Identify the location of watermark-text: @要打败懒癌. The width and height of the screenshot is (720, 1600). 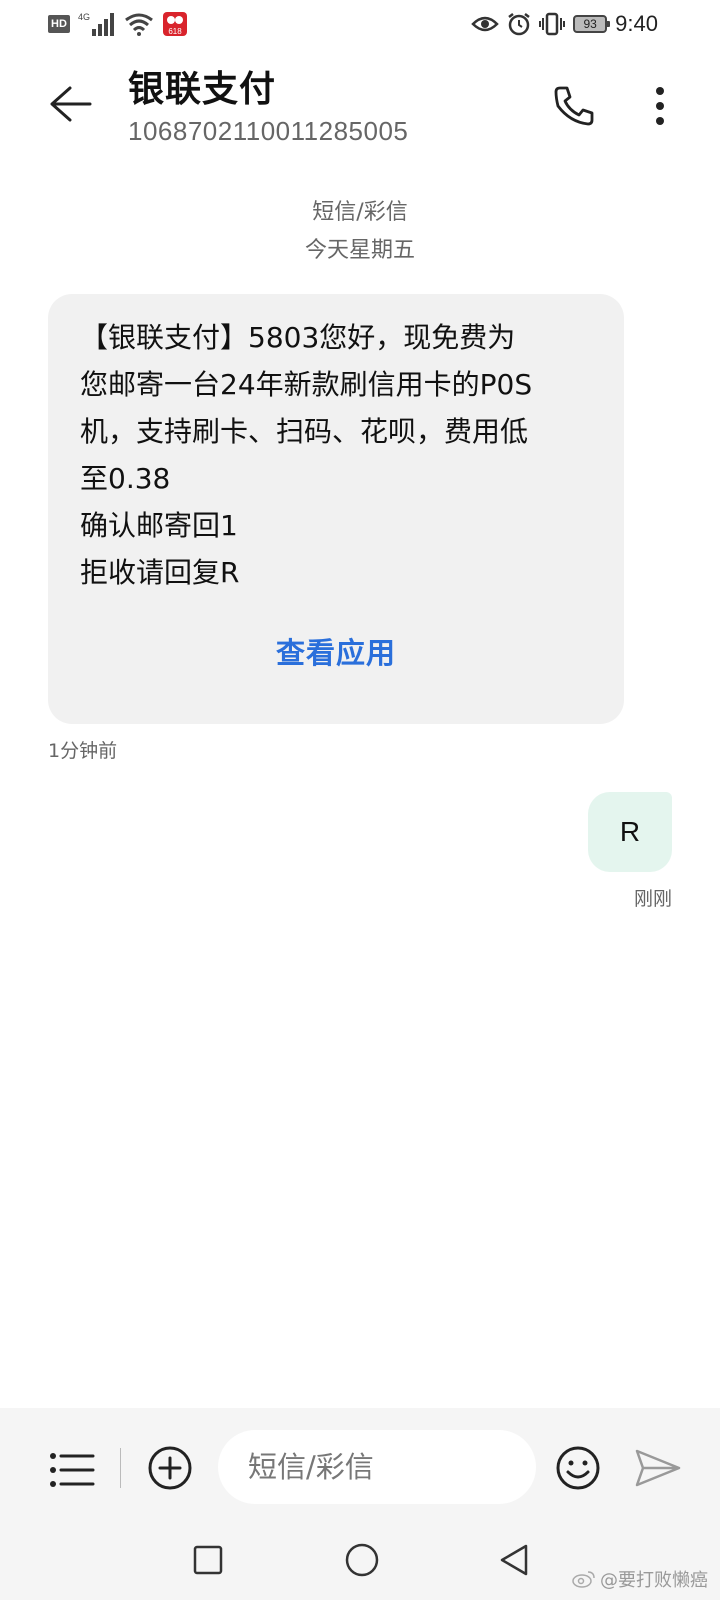
(654, 1580).